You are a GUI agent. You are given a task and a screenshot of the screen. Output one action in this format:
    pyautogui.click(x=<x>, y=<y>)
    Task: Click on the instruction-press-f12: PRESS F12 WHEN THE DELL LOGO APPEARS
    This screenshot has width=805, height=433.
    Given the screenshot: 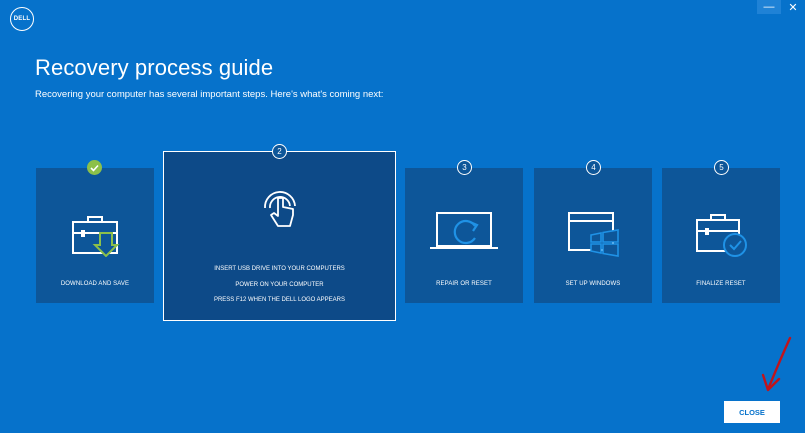 What is the action you would take?
    pyautogui.click(x=279, y=300)
    